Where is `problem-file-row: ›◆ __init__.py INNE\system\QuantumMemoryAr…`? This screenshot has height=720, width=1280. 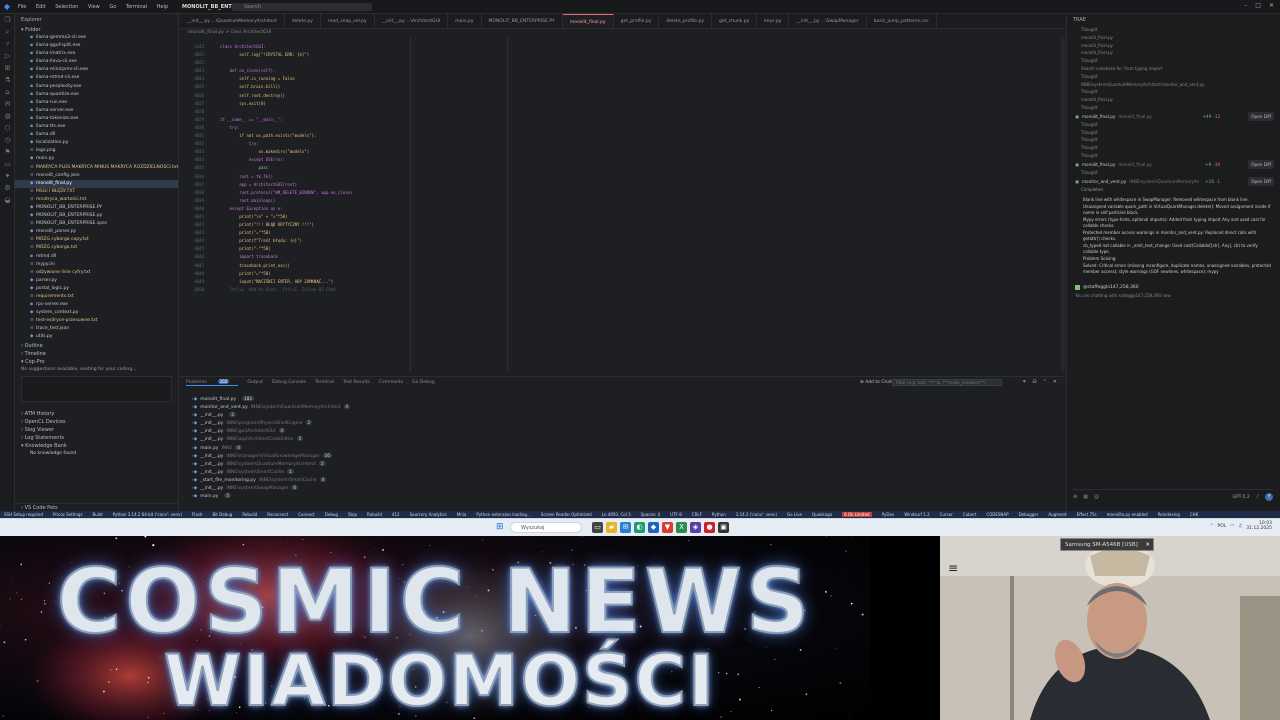 problem-file-row: ›◆ __init__.py INNE\system\QuantumMemoryAr… is located at coordinates (622, 464).